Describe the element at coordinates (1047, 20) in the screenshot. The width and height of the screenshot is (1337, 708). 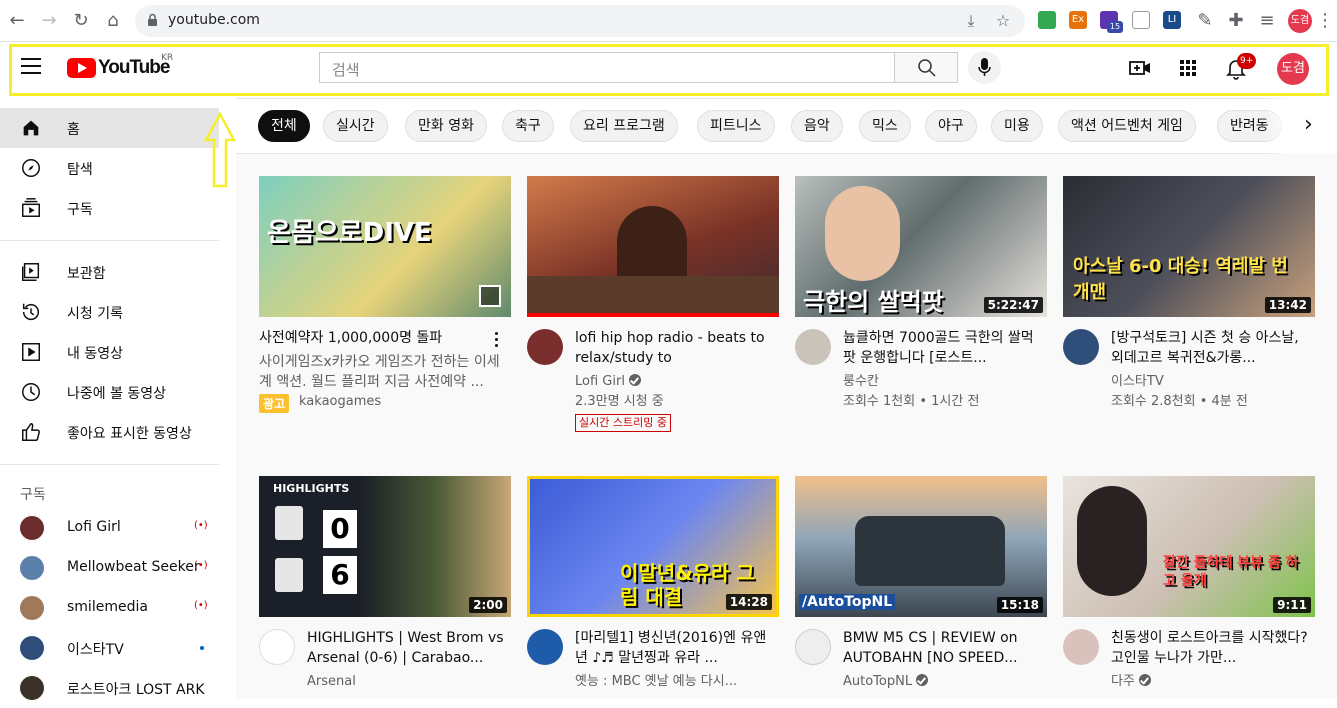
I see `extension-icon` at that location.